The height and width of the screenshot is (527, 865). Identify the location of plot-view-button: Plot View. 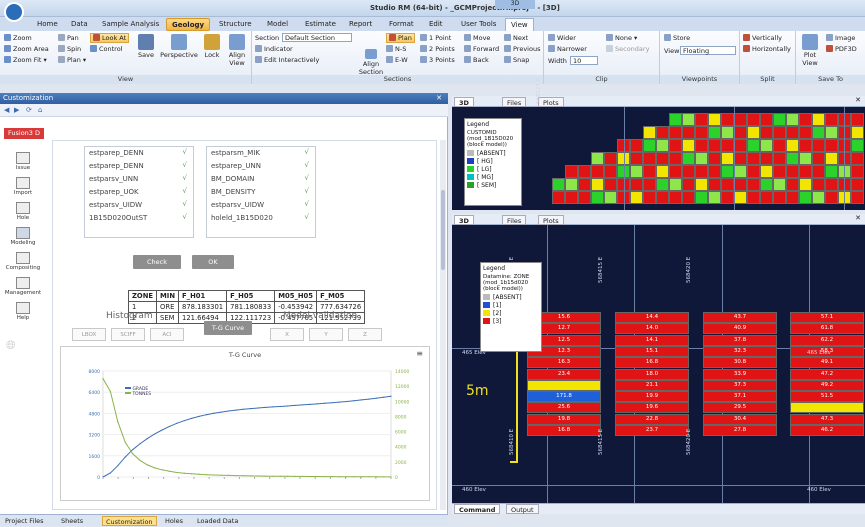
(810, 50).